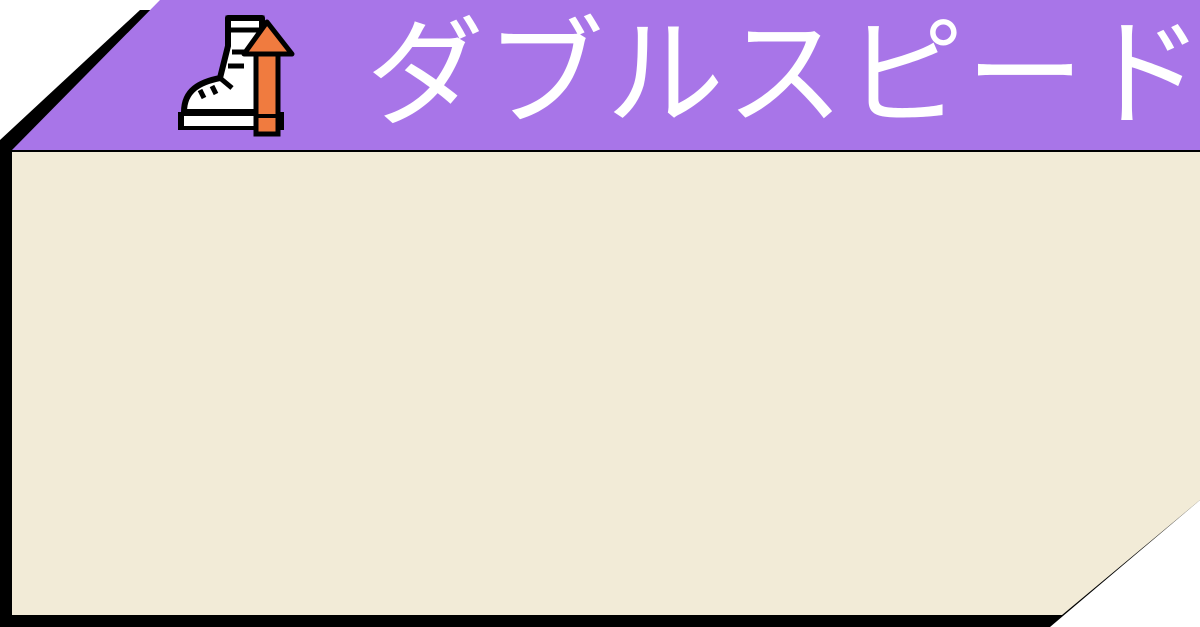 The height and width of the screenshot is (627, 1200). Describe the element at coordinates (267, 93) in the screenshot. I see `arrow-shaft` at that location.